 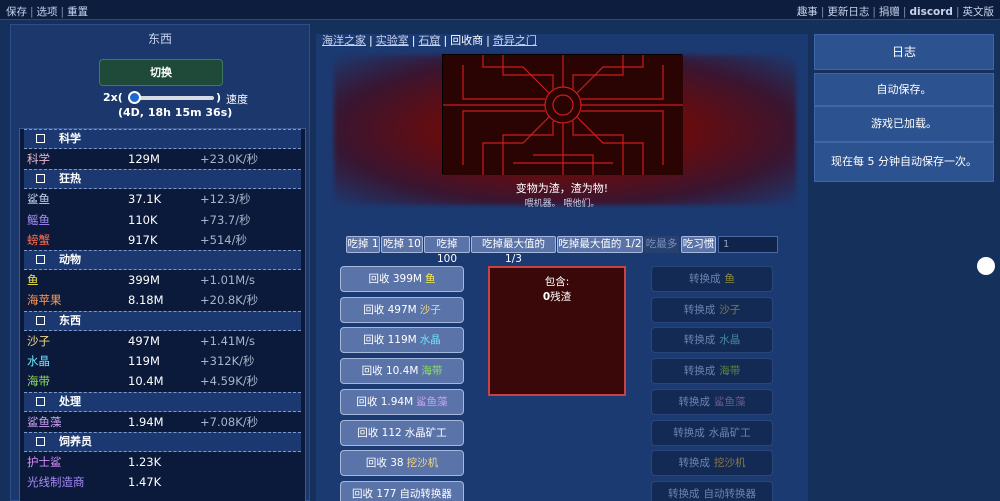 What do you see at coordinates (694, 401) in the screenshot?
I see `convert-prefix: 转换成` at bounding box center [694, 401].